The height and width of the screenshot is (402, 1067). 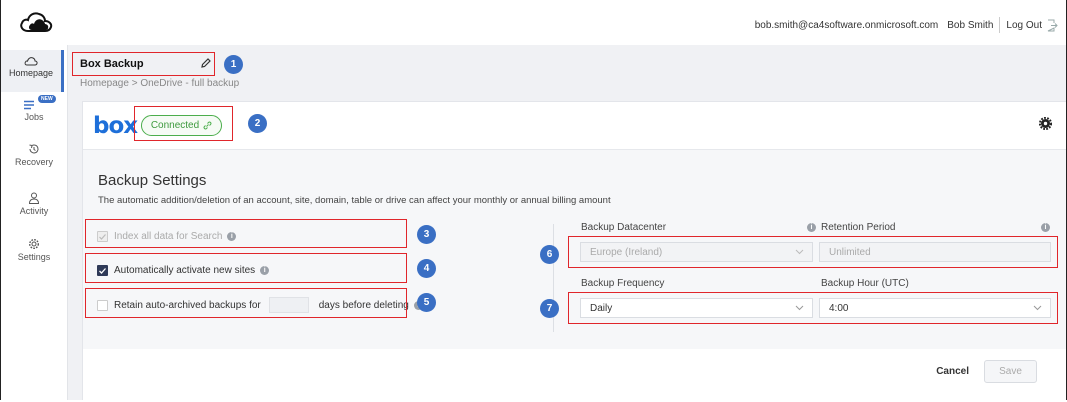 I want to click on new-badge: NEW, so click(x=47, y=99).